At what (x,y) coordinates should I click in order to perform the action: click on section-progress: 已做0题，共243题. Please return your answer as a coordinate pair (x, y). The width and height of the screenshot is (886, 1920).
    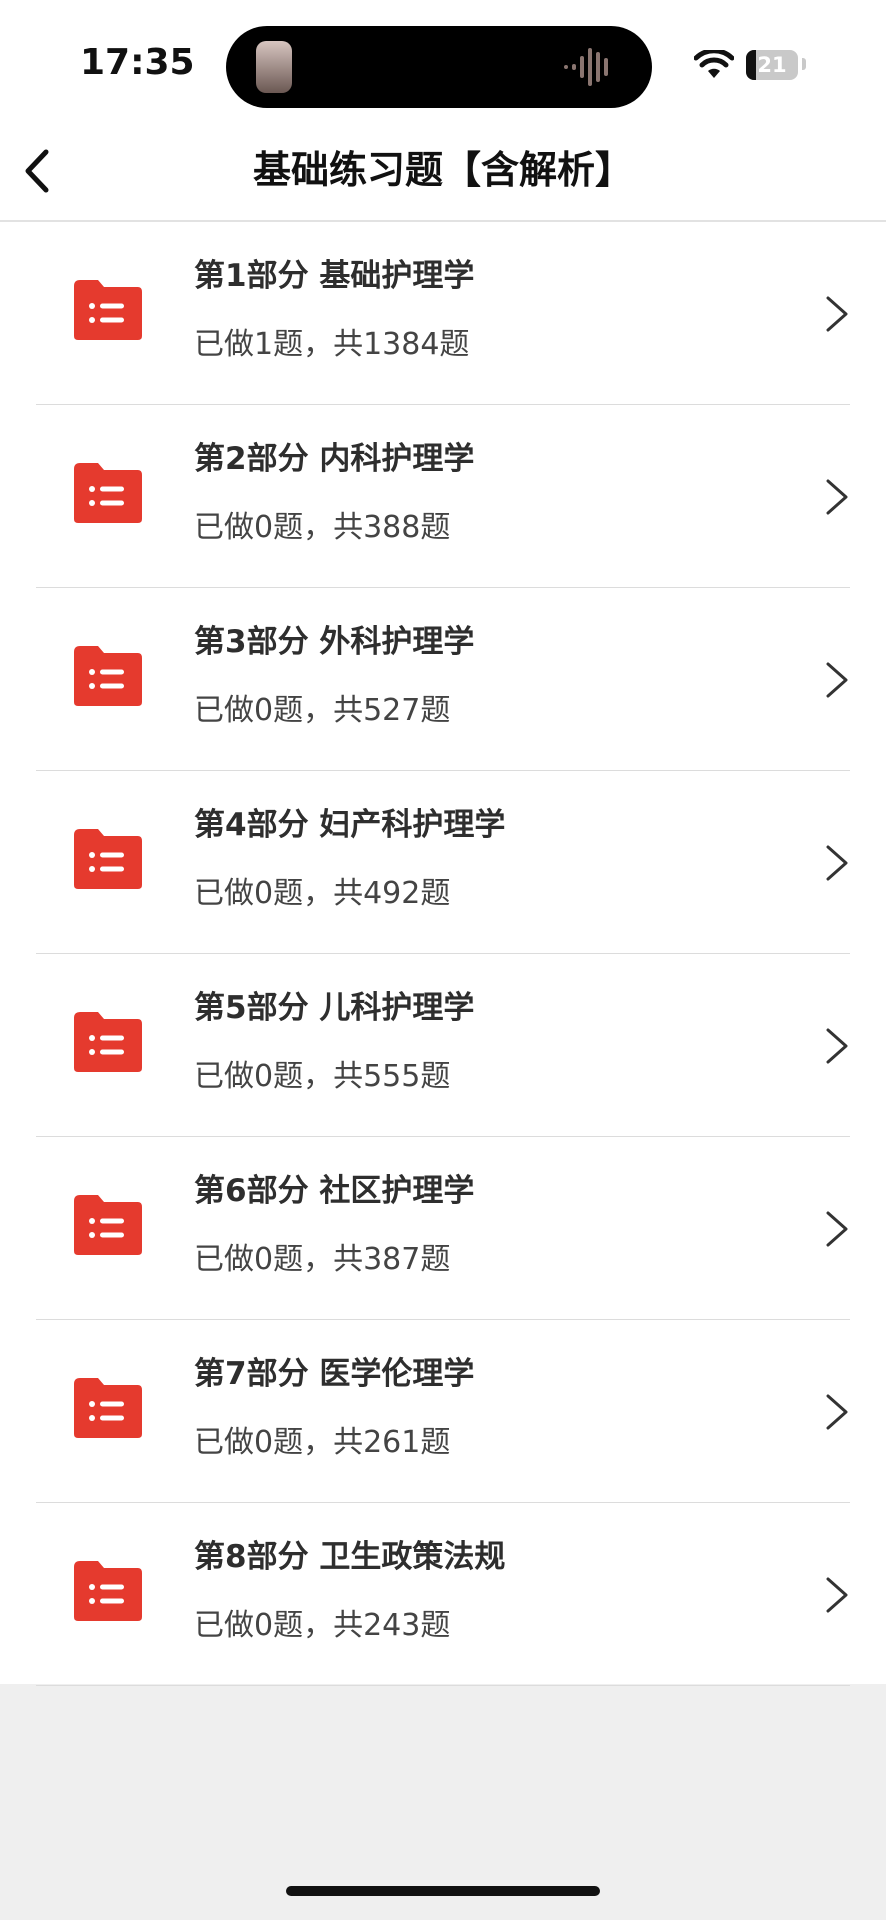
    Looking at the image, I should click on (322, 1625).